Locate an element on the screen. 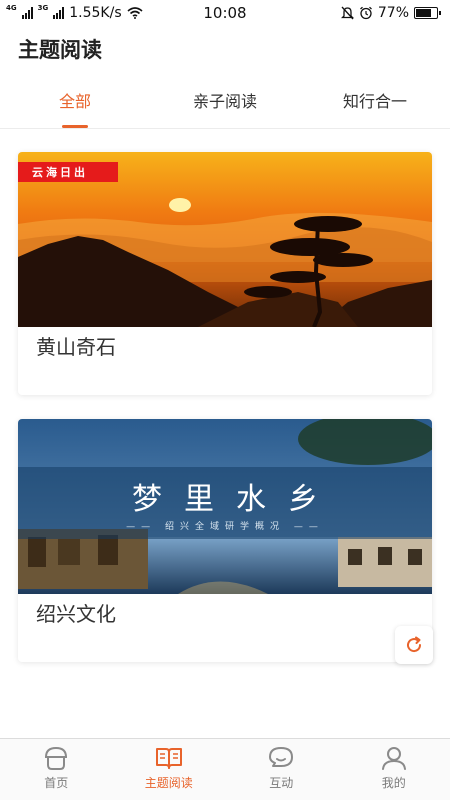 This screenshot has width=450, height=800. status-left: 4G 3G 1.55K/s is located at coordinates (74, 13).